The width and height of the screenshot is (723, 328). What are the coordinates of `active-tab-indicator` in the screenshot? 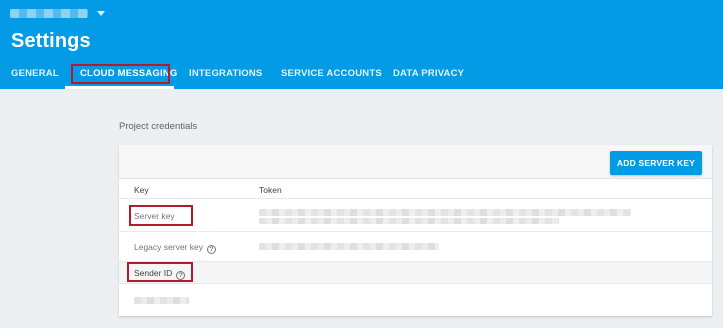 It's located at (119, 87).